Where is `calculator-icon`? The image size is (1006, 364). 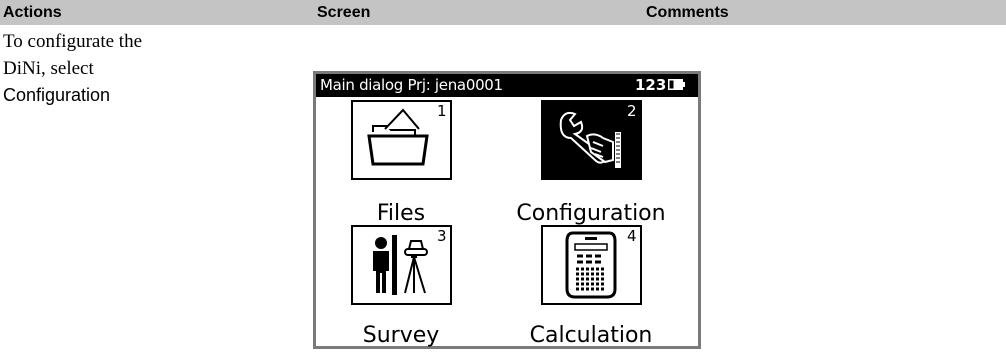 calculator-icon is located at coordinates (591, 265).